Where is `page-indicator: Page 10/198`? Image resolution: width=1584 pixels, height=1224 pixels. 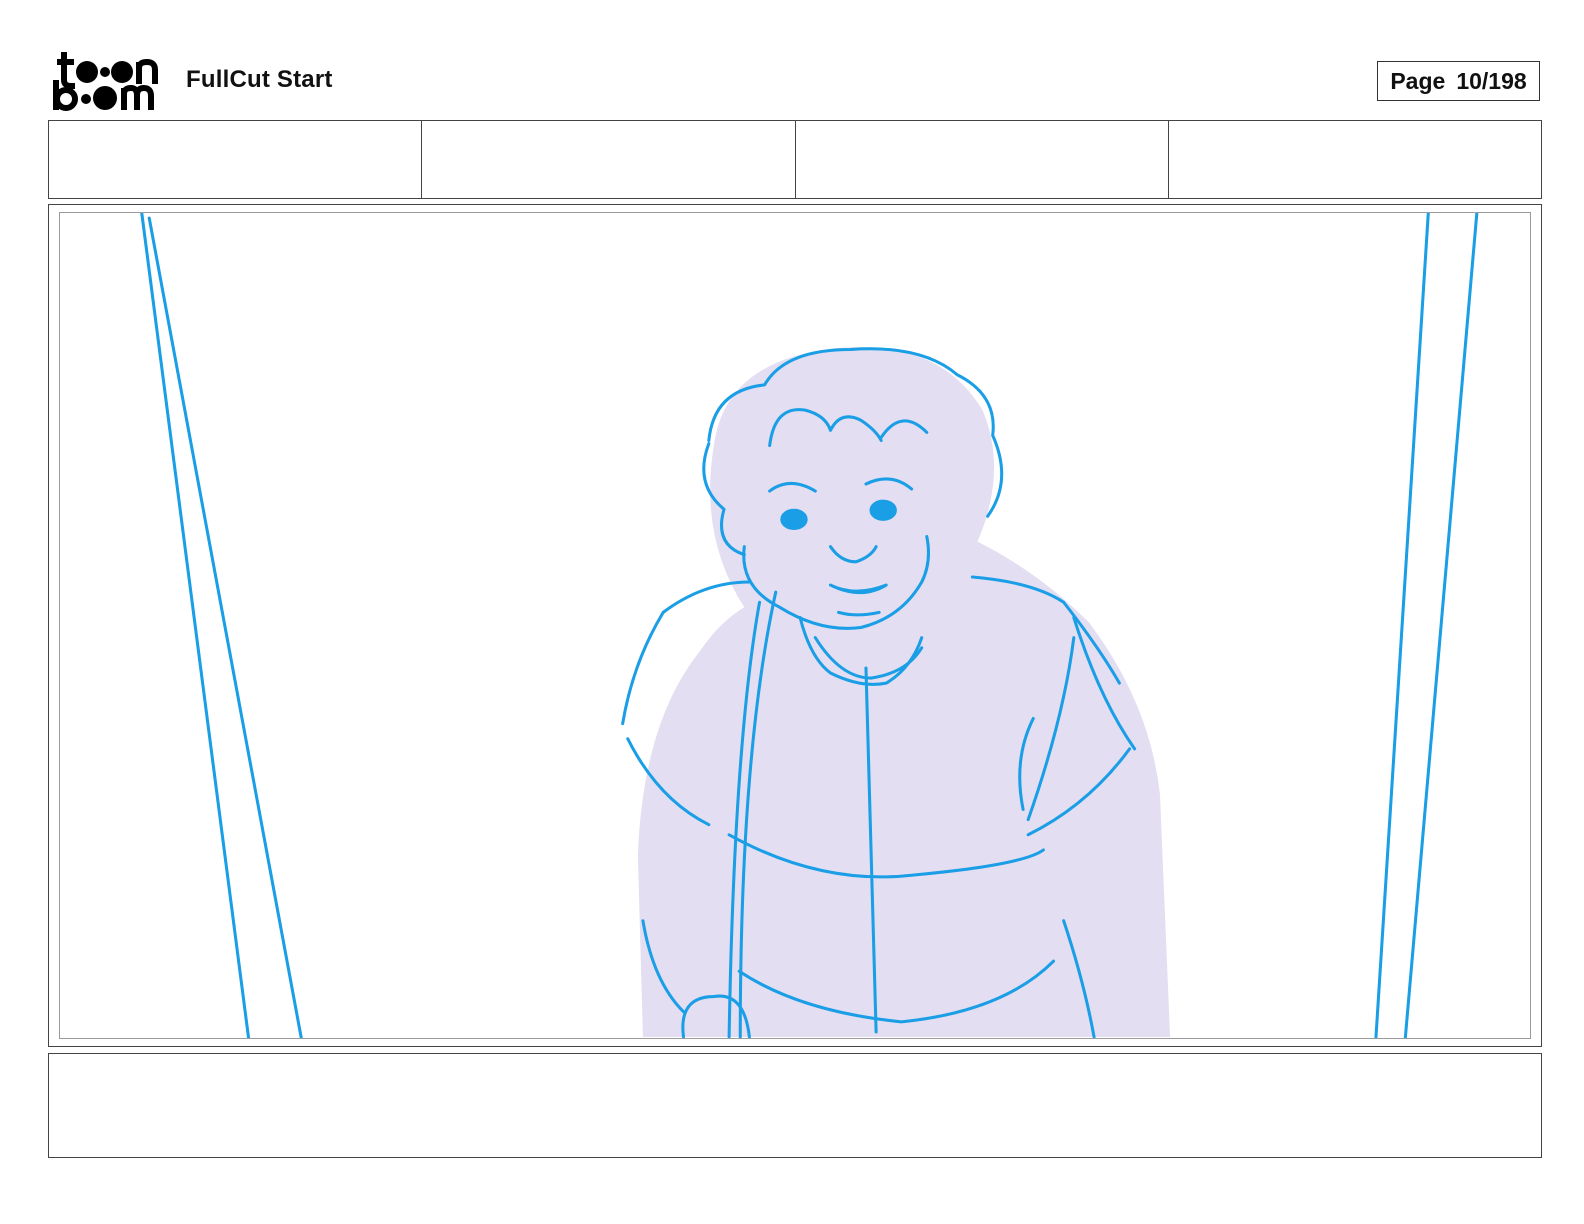
page-indicator: Page 10/198 is located at coordinates (1458, 81).